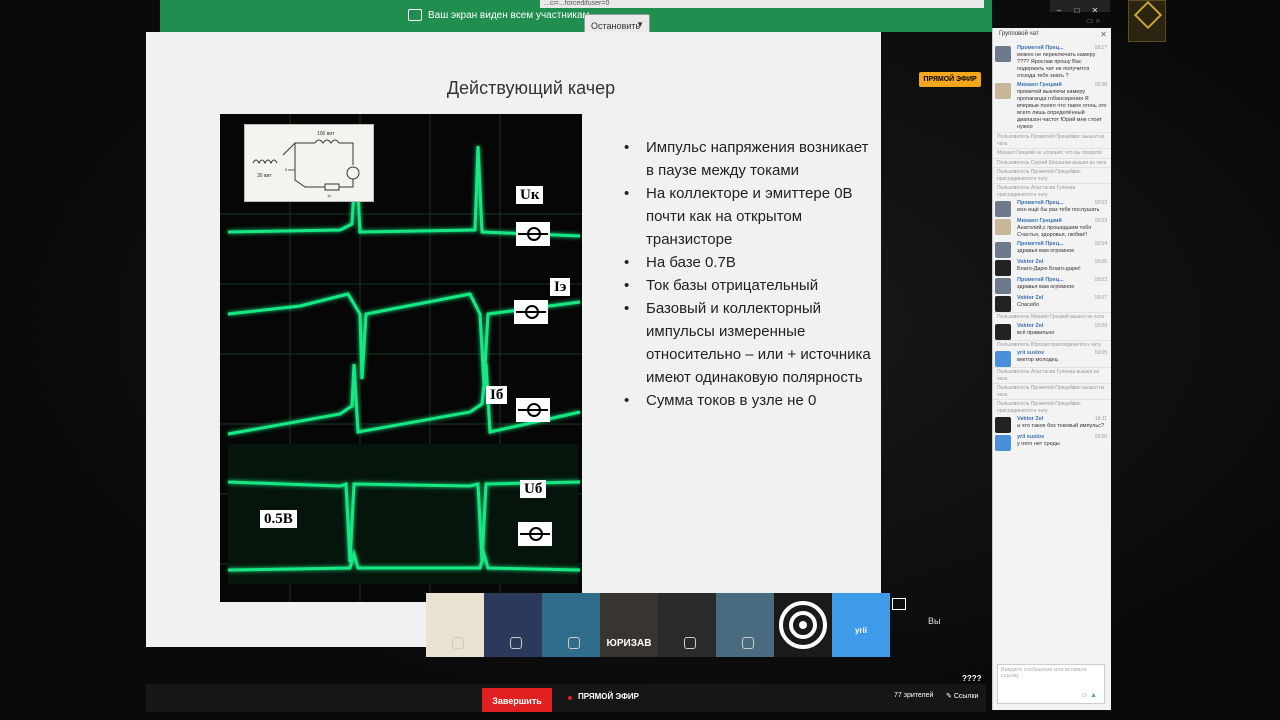  What do you see at coordinates (629, 625) in the screenshot?
I see `participant-tile: ЮРИЗАВ` at bounding box center [629, 625].